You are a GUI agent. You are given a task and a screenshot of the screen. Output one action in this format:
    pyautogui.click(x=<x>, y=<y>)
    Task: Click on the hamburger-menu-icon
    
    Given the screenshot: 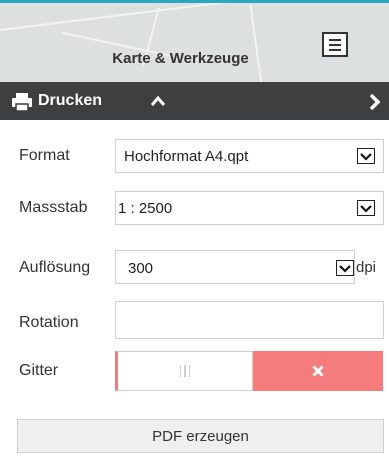 What is the action you would take?
    pyautogui.click(x=335, y=44)
    